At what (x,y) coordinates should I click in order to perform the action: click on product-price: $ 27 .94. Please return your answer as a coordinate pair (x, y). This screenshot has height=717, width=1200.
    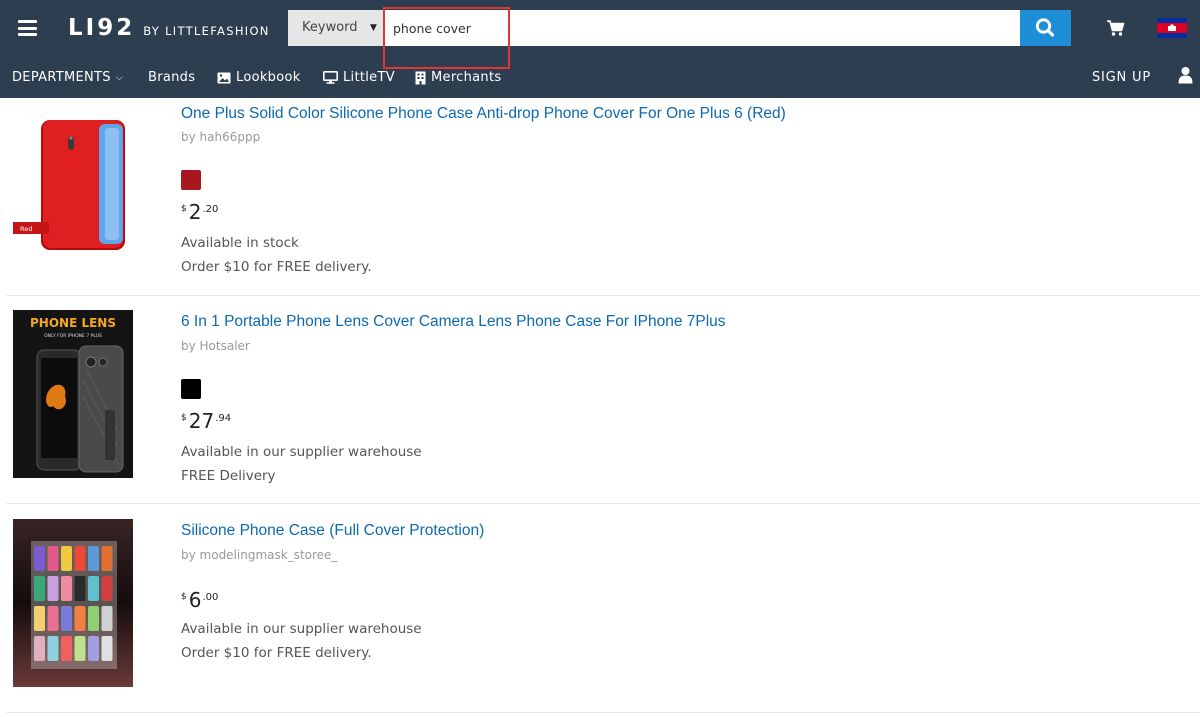
    Looking at the image, I should click on (206, 421).